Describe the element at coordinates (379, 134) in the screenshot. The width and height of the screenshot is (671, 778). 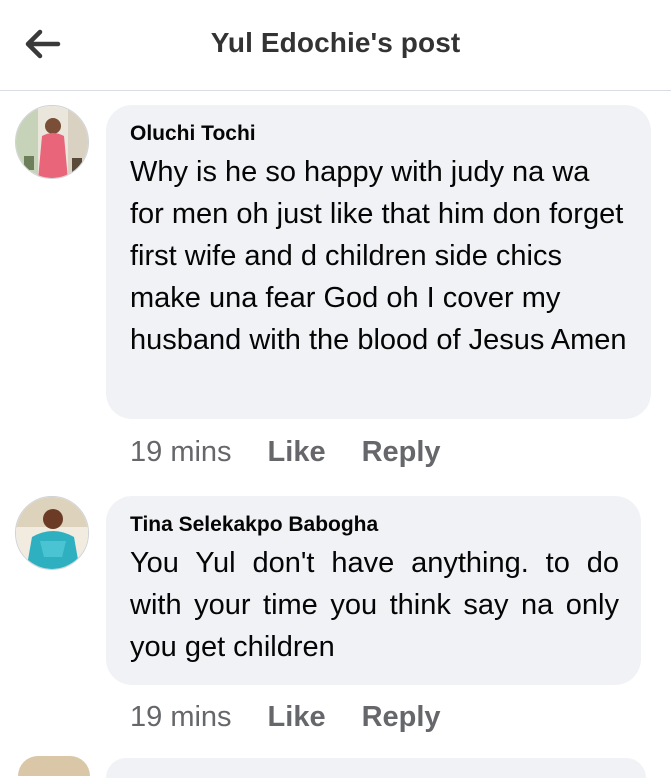
I see `comment-author: Oluchi Tochi` at that location.